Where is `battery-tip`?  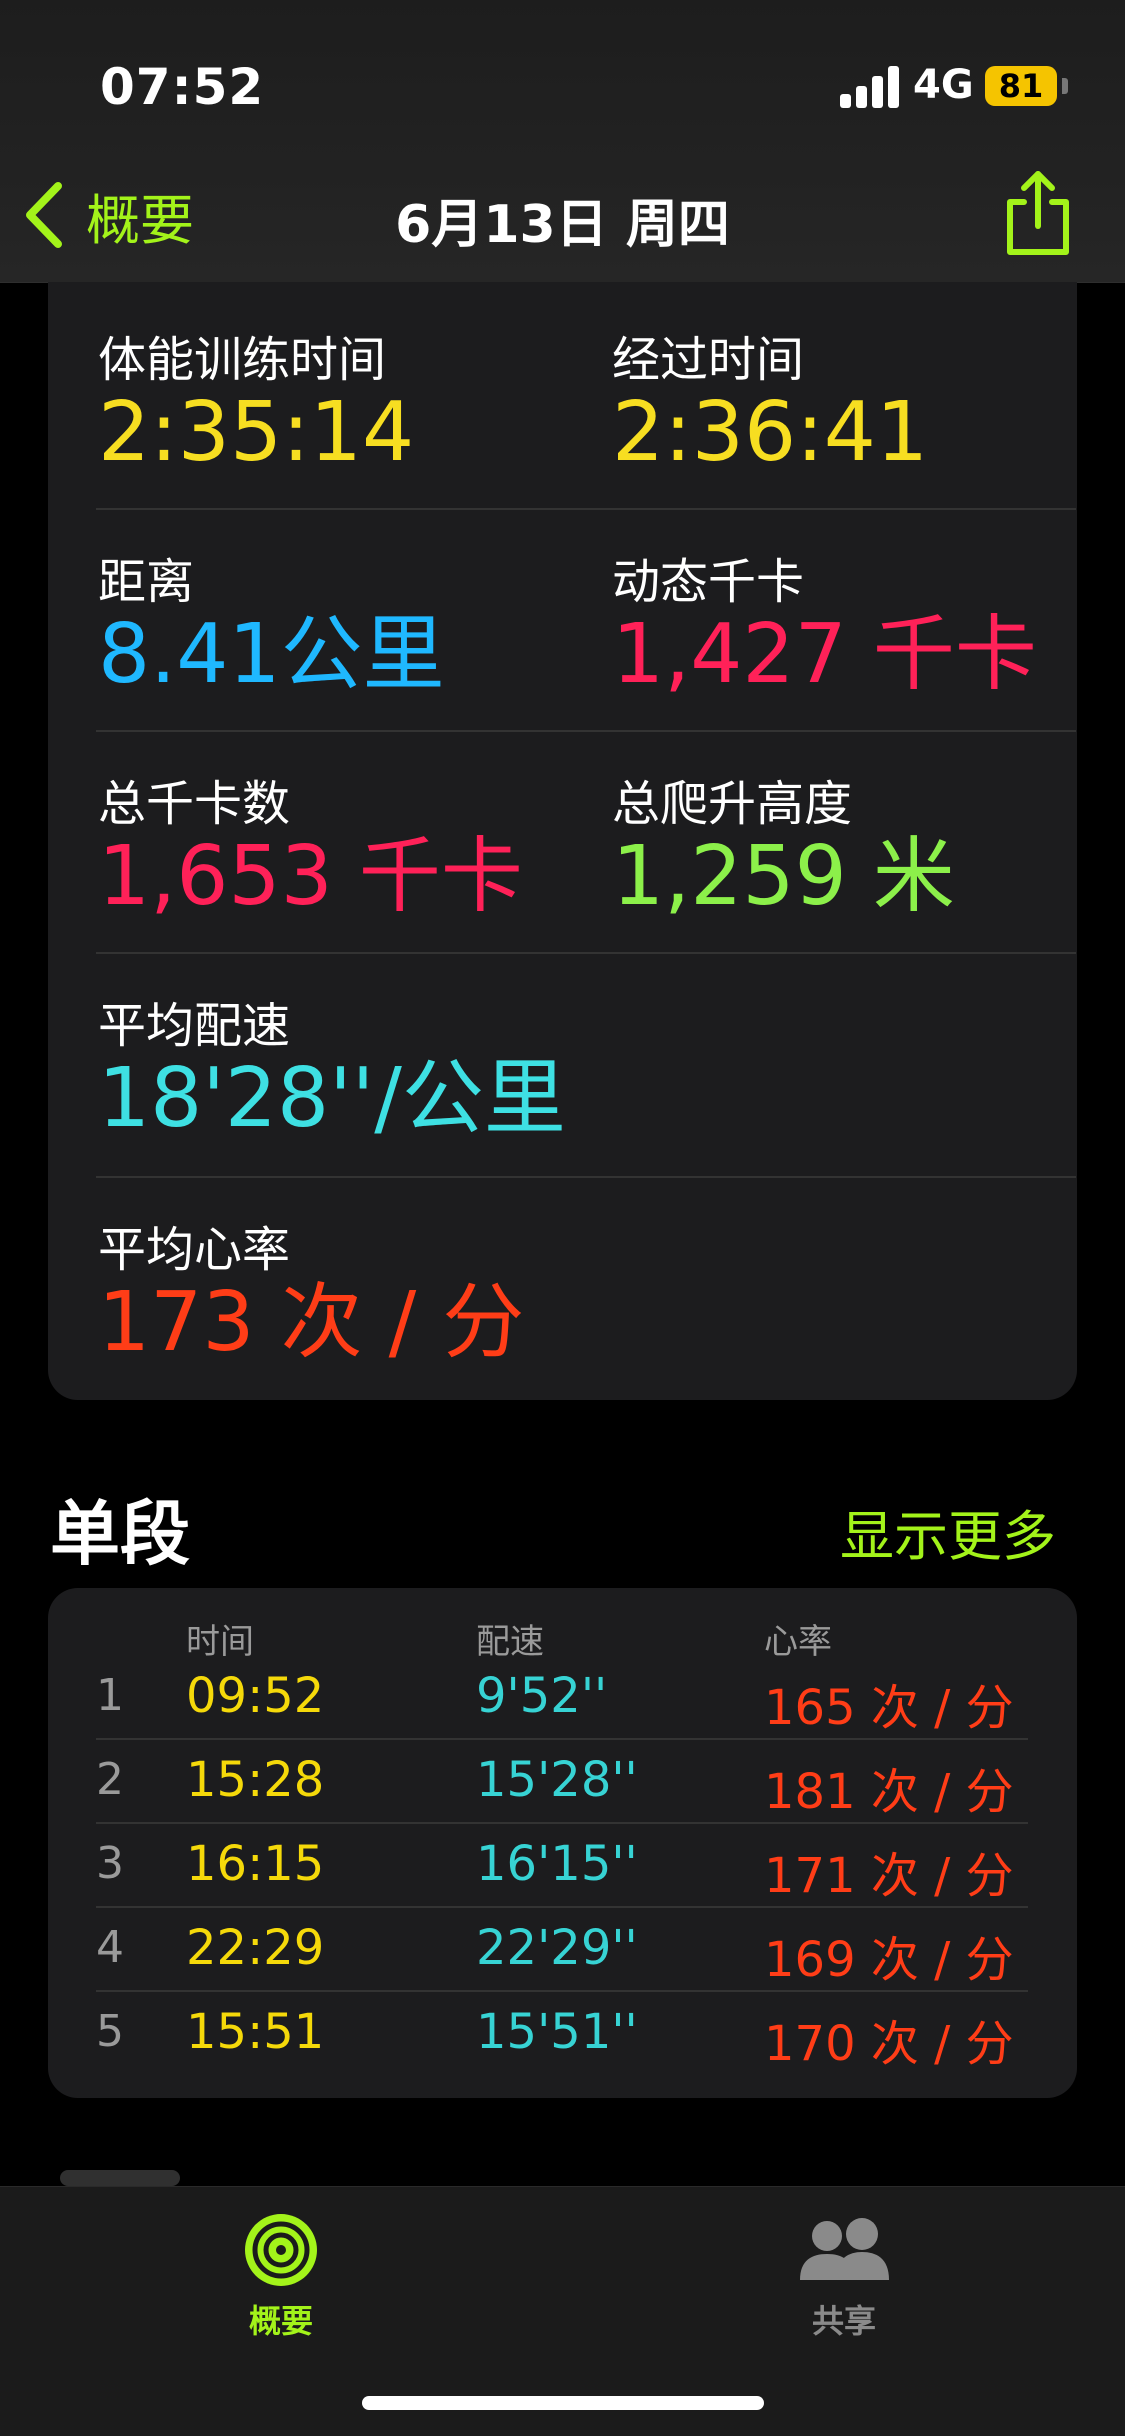 battery-tip is located at coordinates (1065, 86).